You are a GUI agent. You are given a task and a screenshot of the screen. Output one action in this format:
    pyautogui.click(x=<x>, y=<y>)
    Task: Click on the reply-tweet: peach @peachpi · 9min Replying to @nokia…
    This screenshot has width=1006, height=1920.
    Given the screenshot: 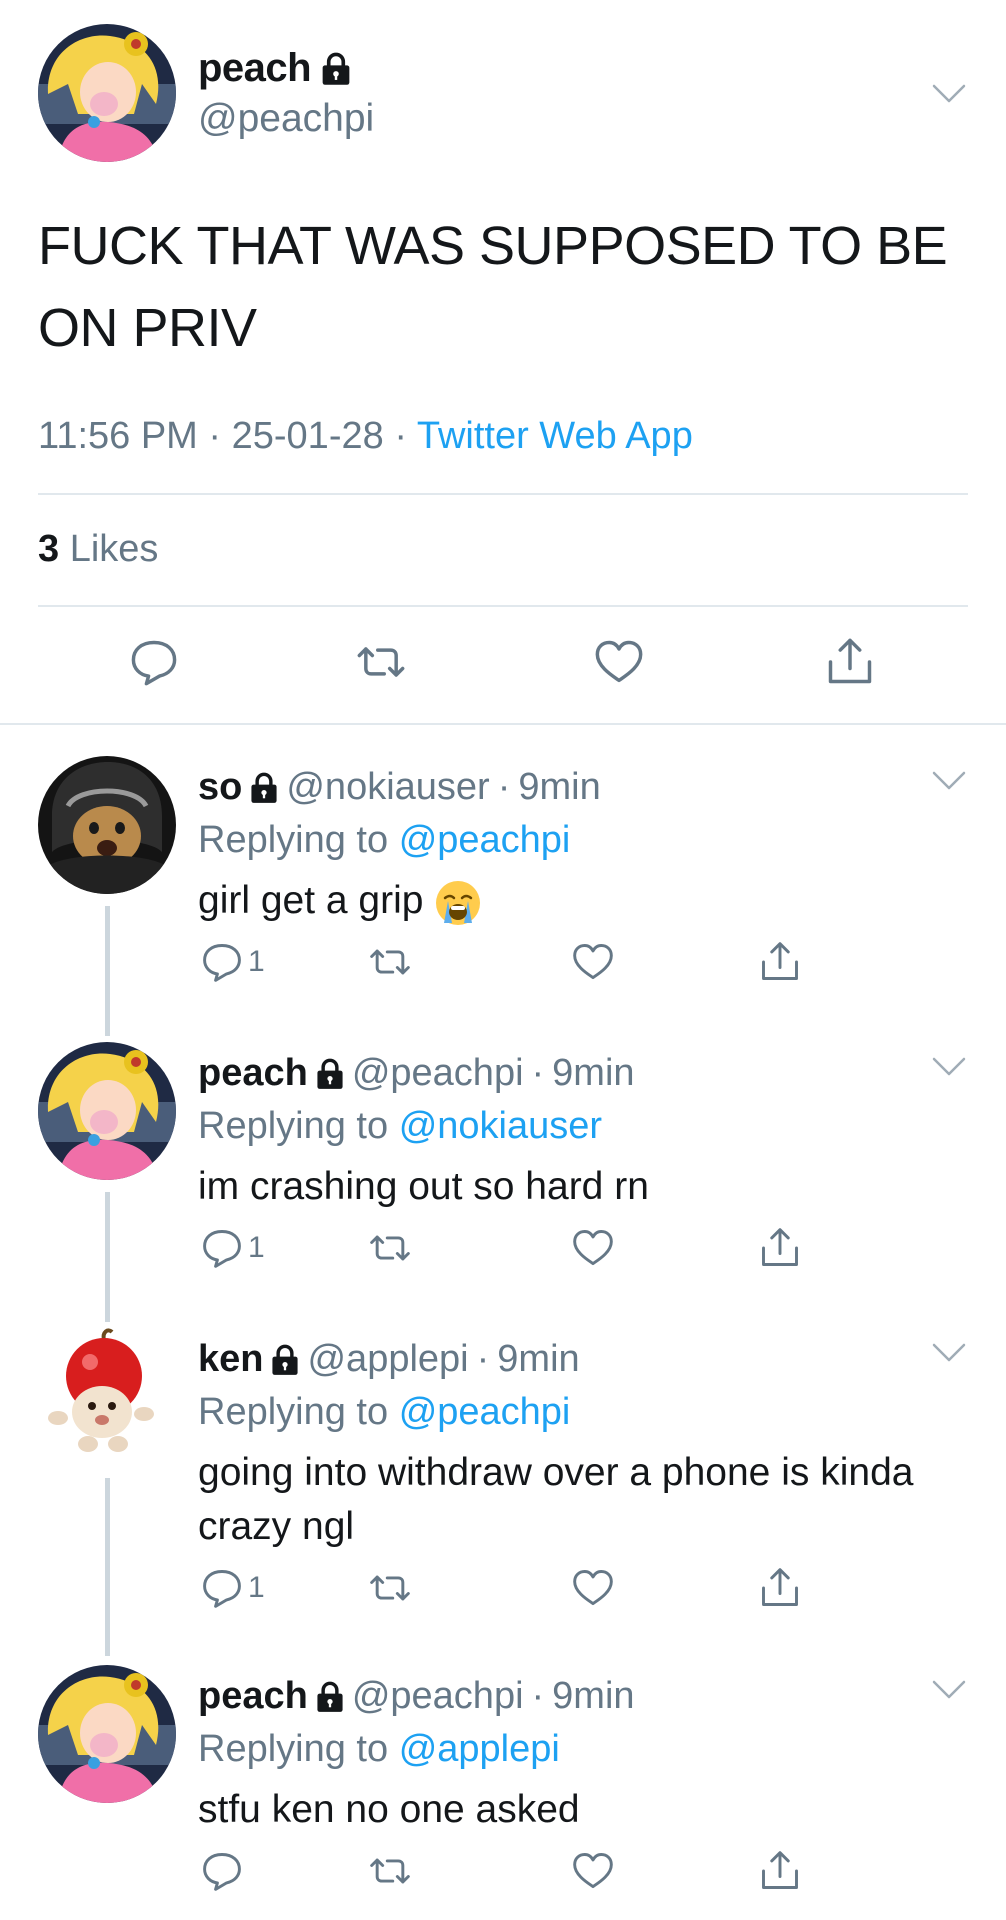 What is the action you would take?
    pyautogui.click(x=503, y=1184)
    